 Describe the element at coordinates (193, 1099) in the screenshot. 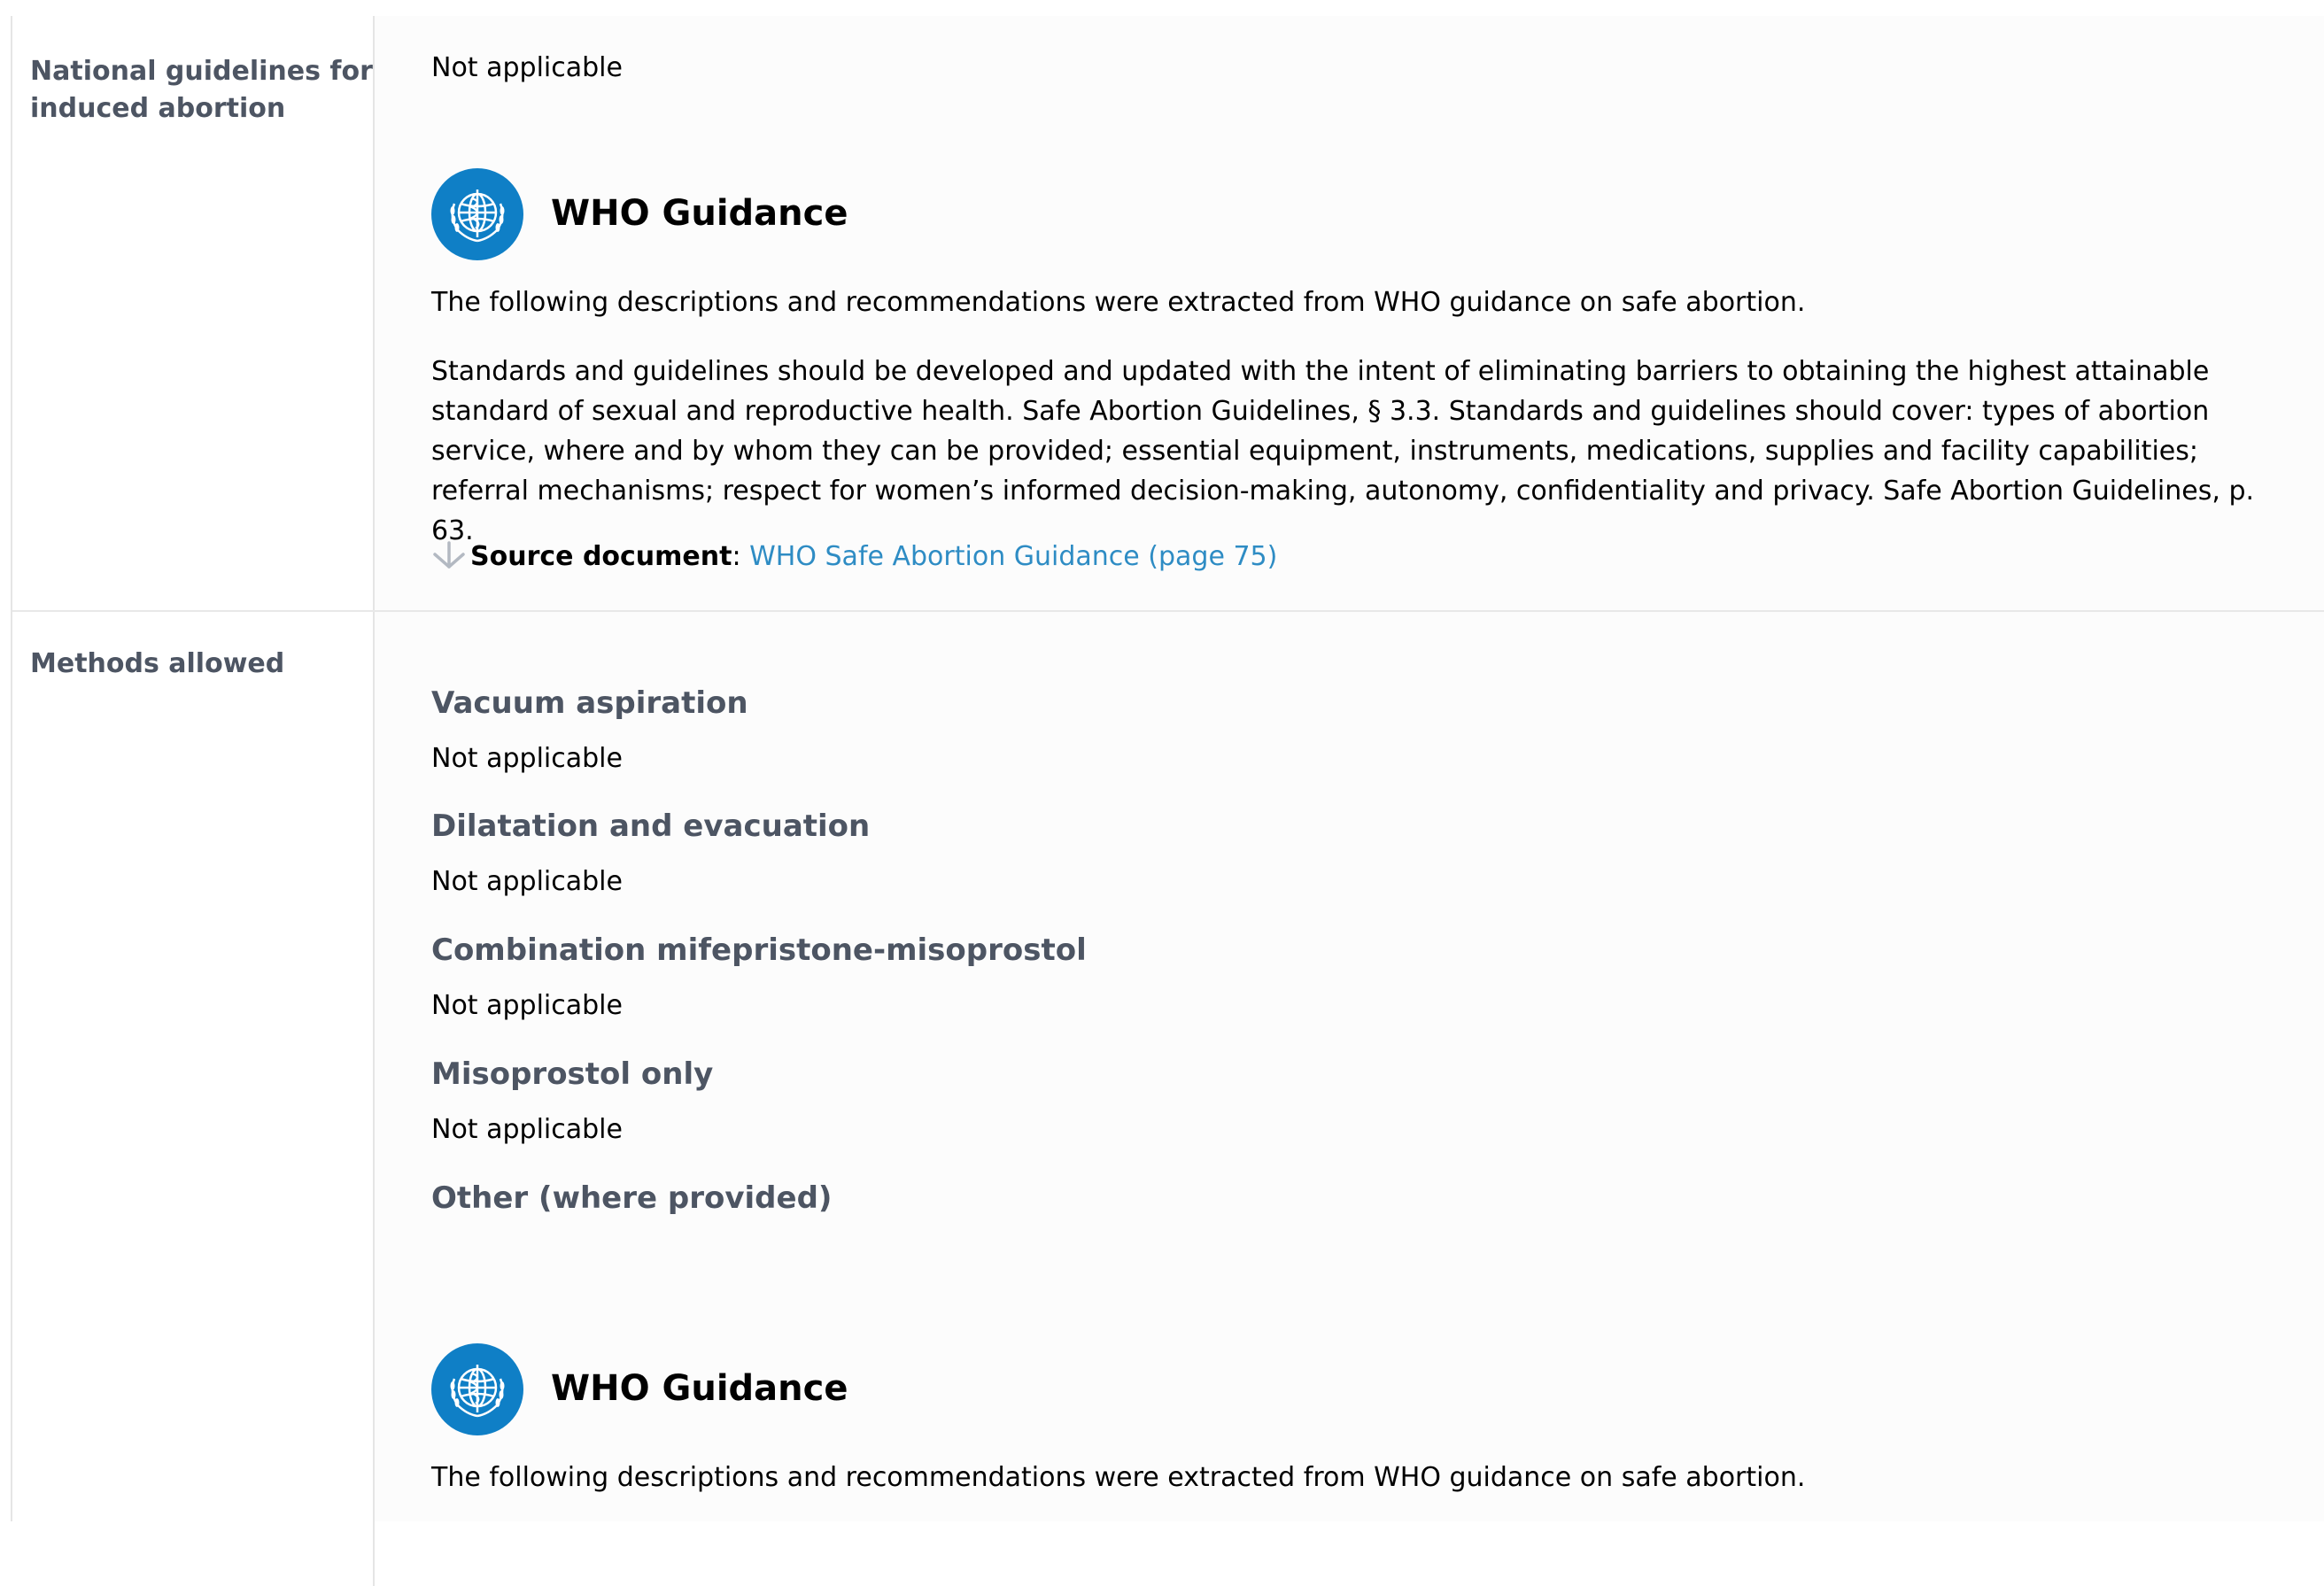

I see `row-label-cell: Methods allowed` at that location.